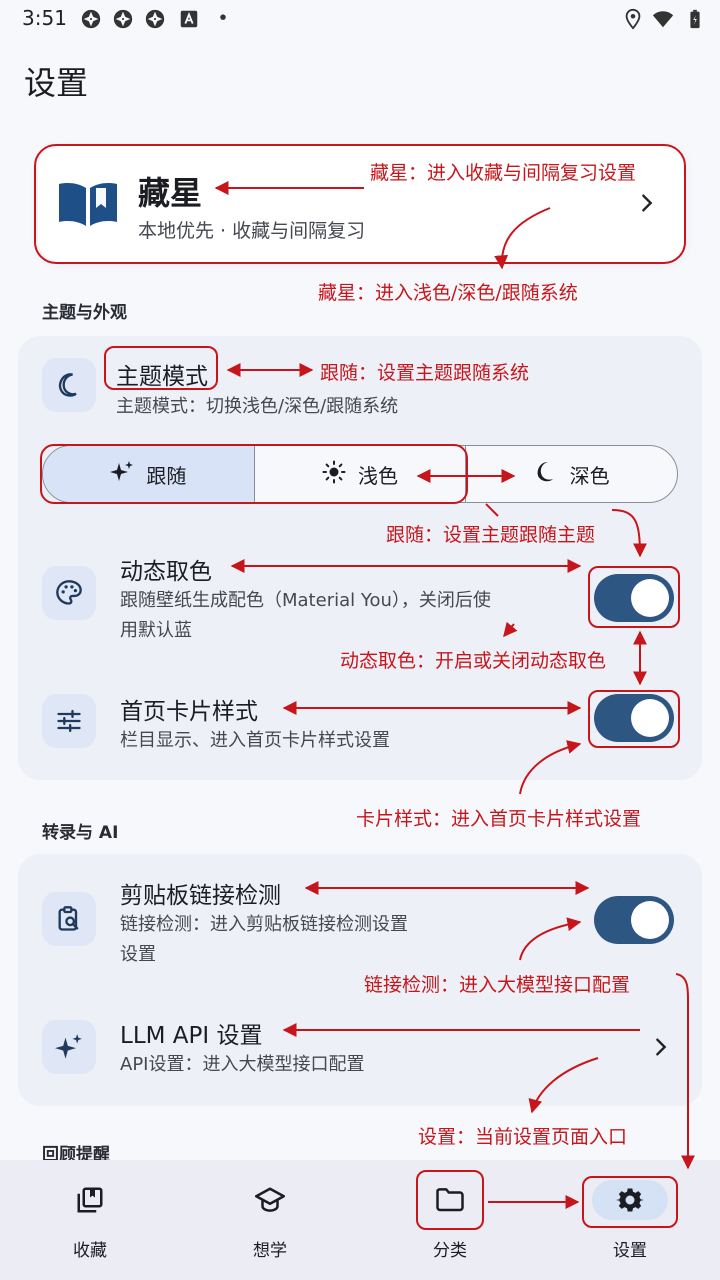 This screenshot has width=720, height=1280. I want to click on annotation-box-dynamic-toggle, so click(634, 597).